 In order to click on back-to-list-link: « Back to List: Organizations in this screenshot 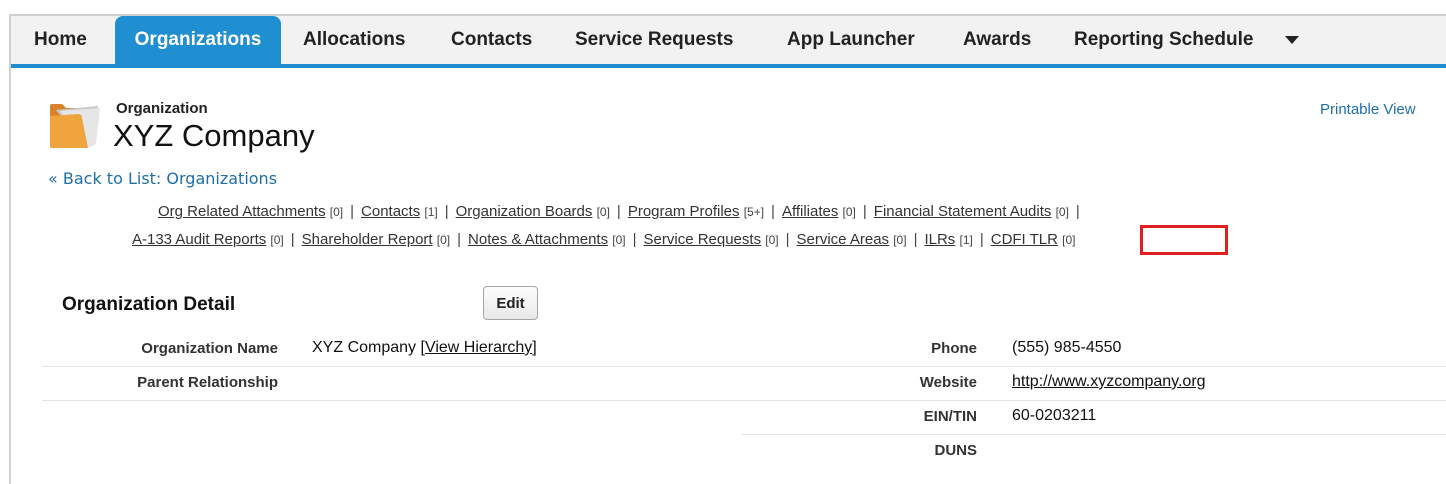, I will do `click(162, 178)`.